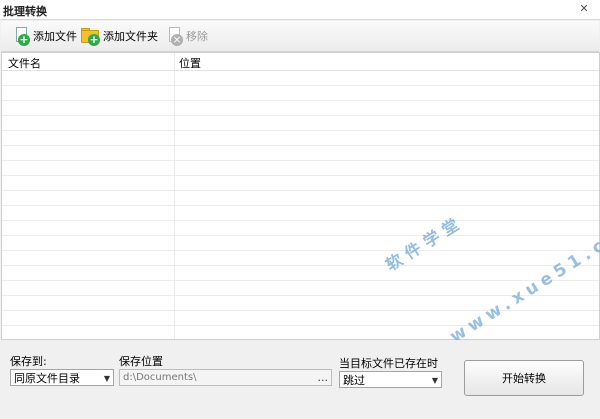  I want to click on save-to-select: 同原文件目录 ▼, so click(62, 377).